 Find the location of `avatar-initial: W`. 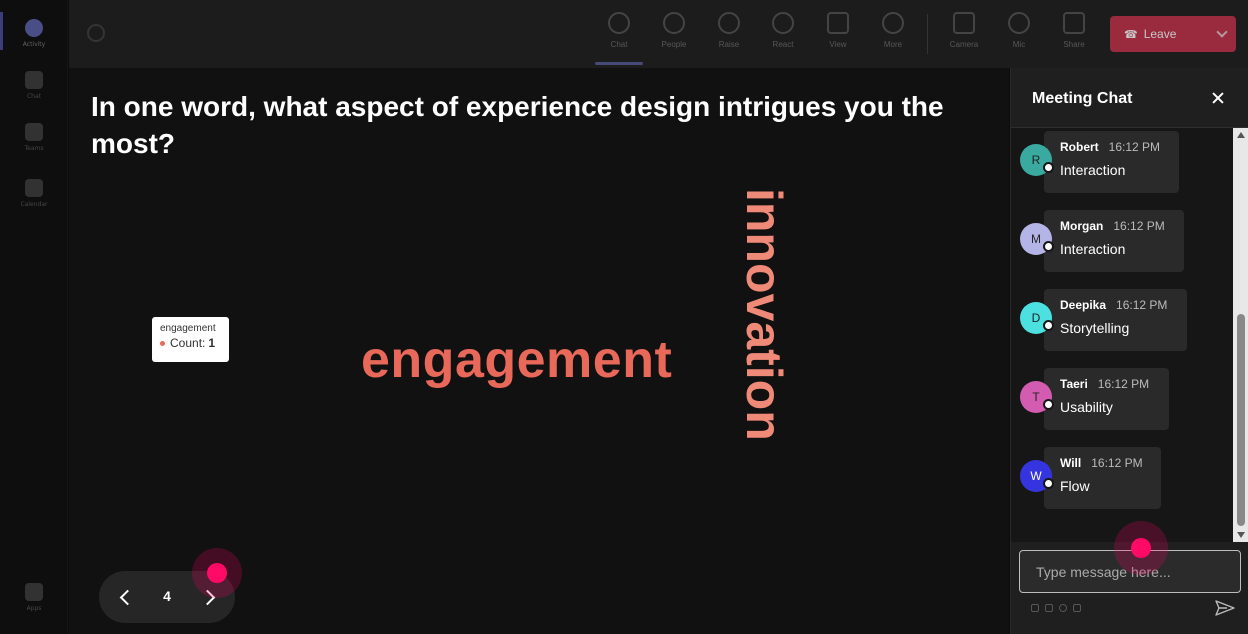

avatar-initial: W is located at coordinates (1036, 476).